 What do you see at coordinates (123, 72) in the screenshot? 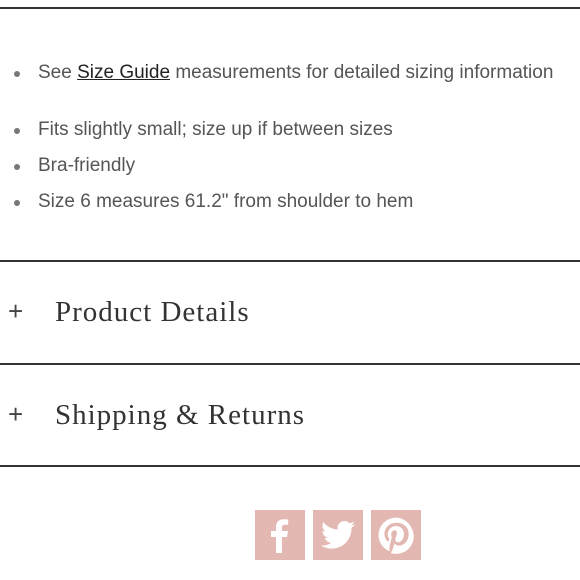
I see `size-guide-link: Size Guide` at bounding box center [123, 72].